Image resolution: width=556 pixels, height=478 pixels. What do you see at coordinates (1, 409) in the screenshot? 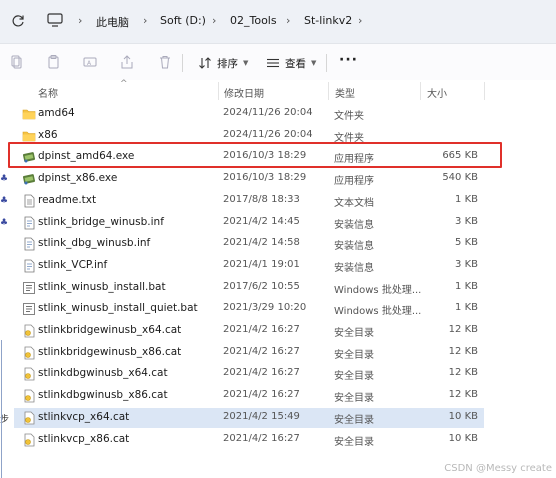
I see `window-edge` at bounding box center [1, 409].